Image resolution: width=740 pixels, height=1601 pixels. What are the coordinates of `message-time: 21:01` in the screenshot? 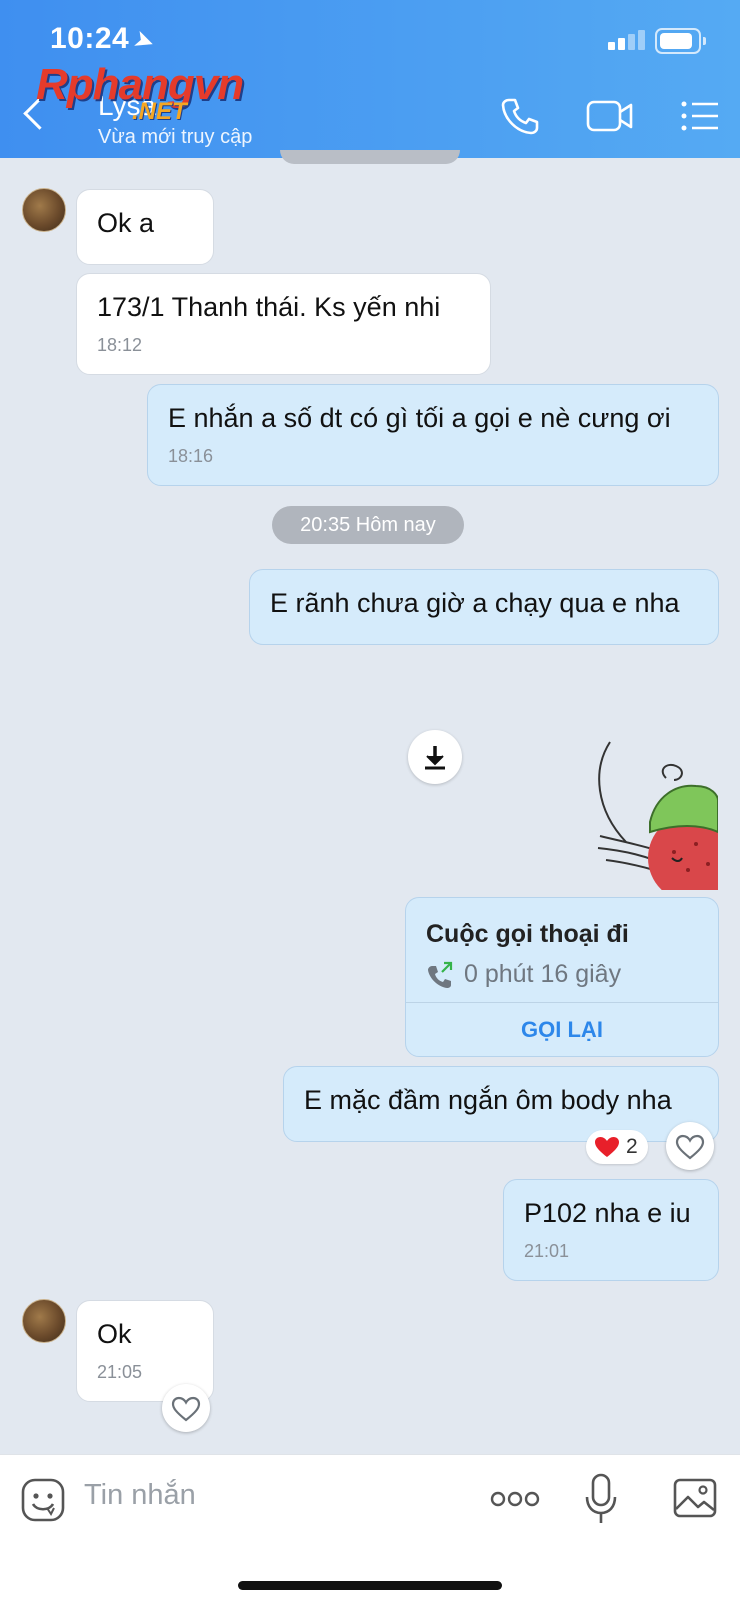 It's located at (547, 1251).